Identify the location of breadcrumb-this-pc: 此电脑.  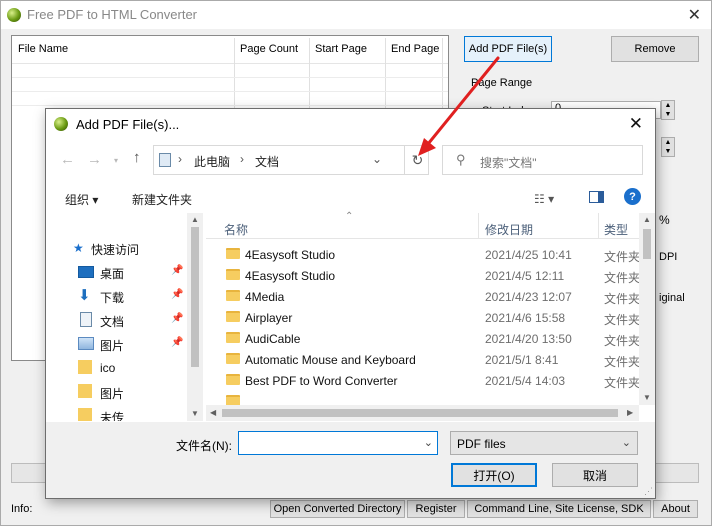
(212, 161).